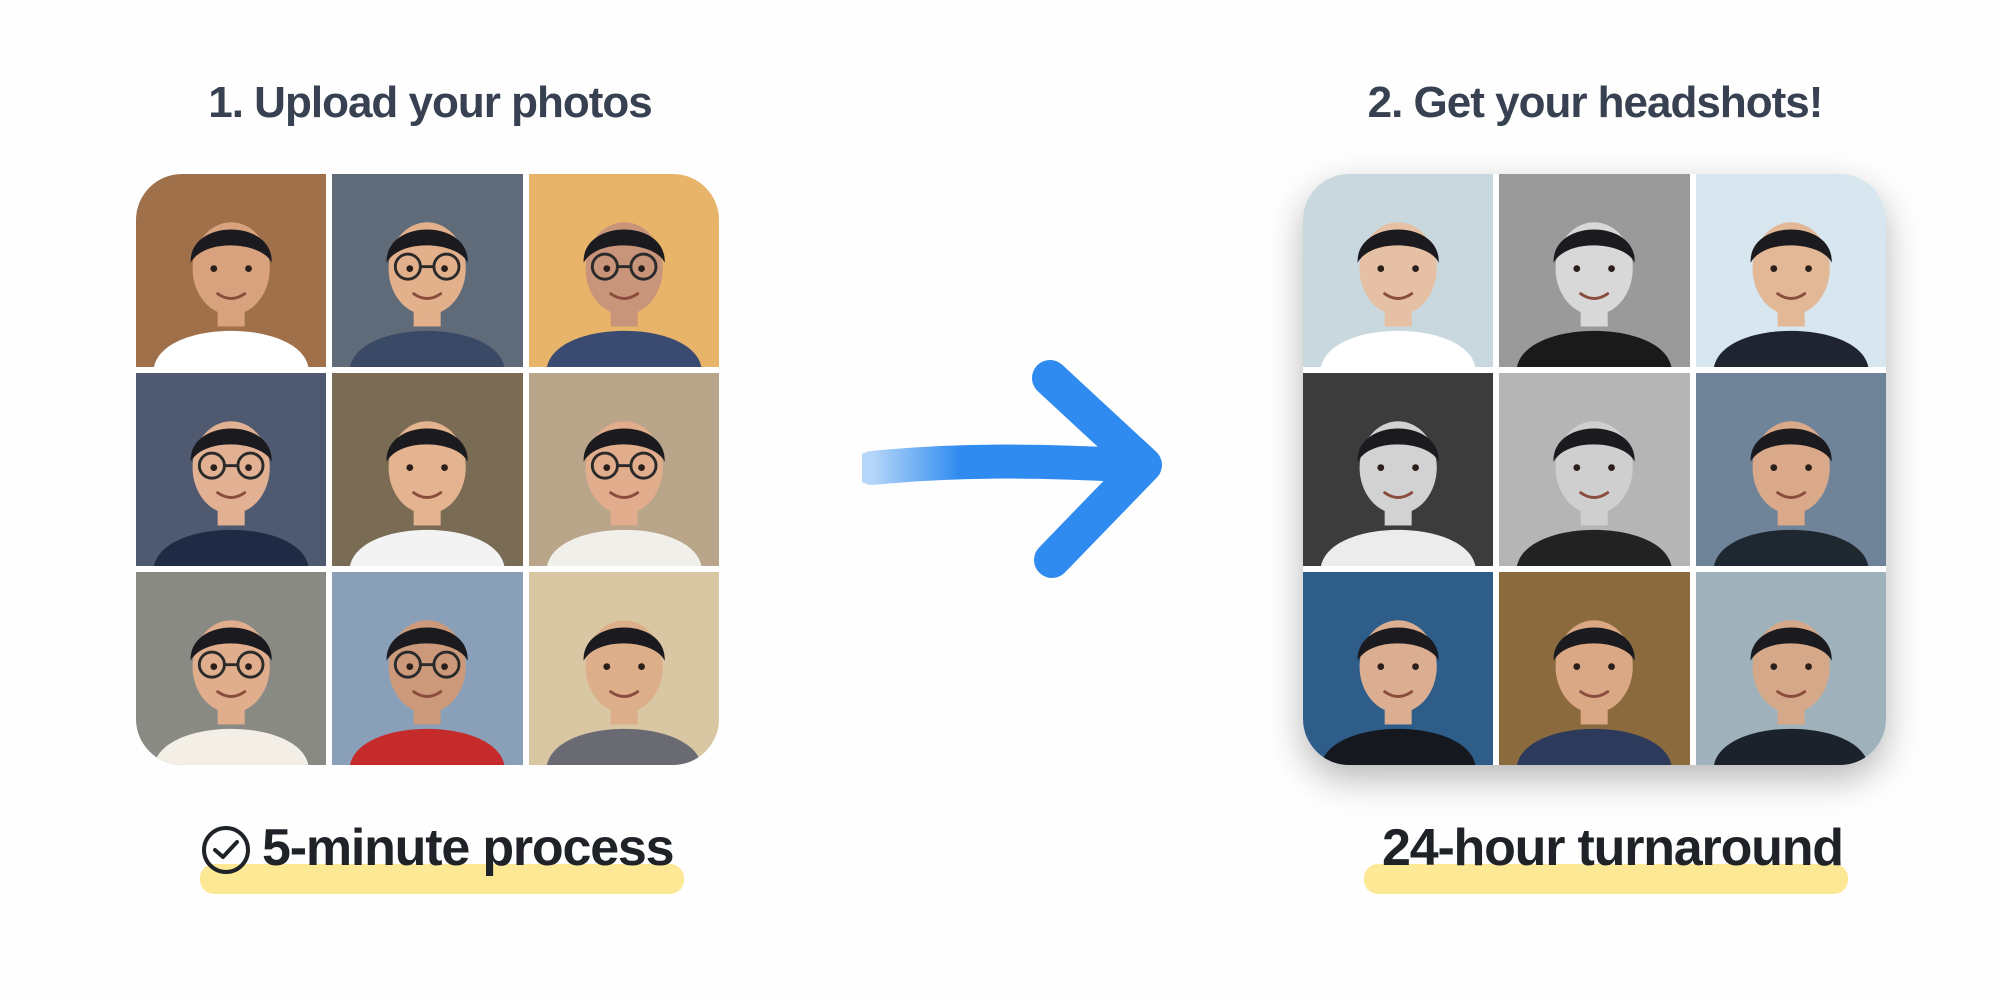 Image resolution: width=2000 pixels, height=1000 pixels. Describe the element at coordinates (468, 848) in the screenshot. I see `process-time-text: 5-minute process` at that location.